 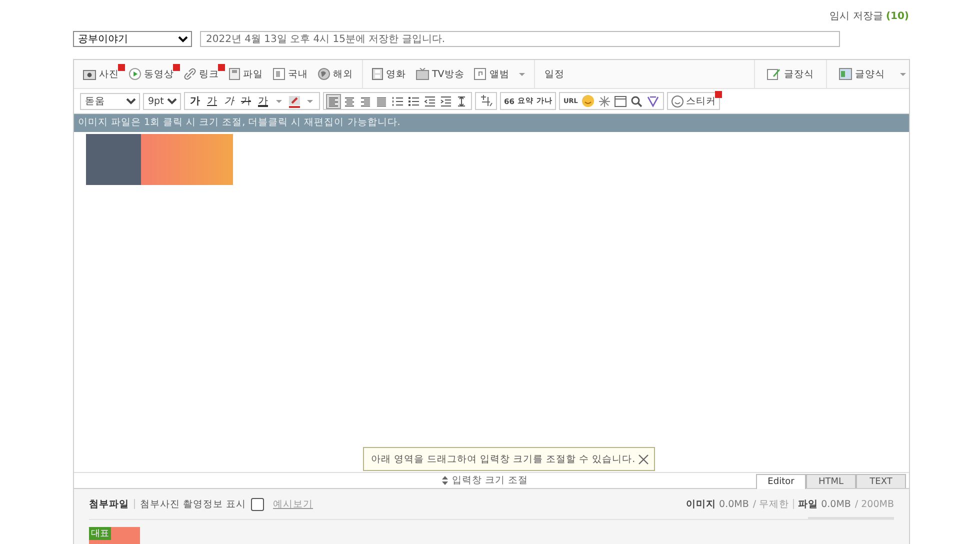 I want to click on attachment-thumbnail: 대표, so click(x=114, y=535).